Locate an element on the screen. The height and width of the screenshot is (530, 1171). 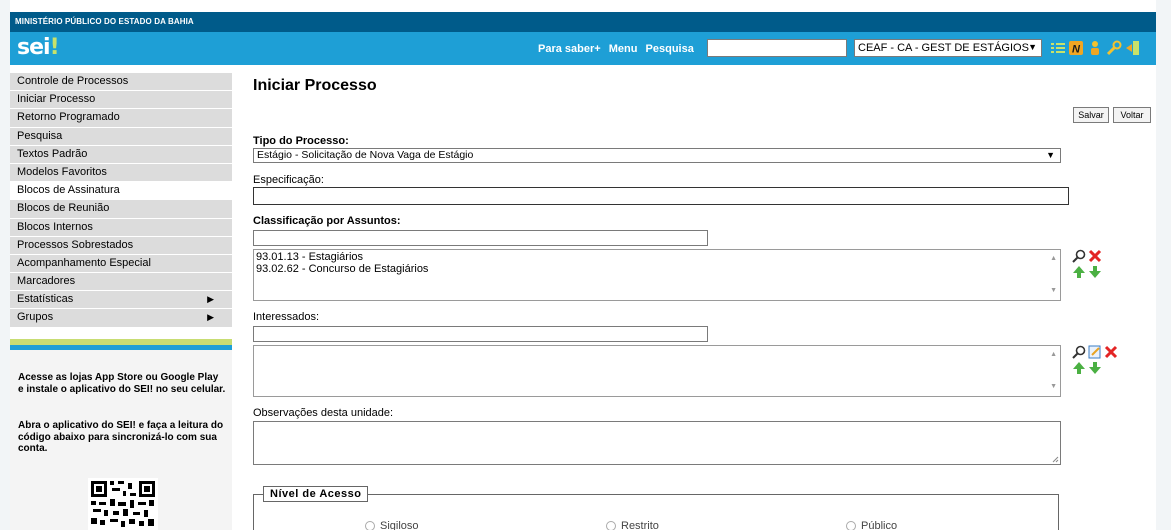
sidebar-item-marcadores: Marcadores is located at coordinates (121, 282).